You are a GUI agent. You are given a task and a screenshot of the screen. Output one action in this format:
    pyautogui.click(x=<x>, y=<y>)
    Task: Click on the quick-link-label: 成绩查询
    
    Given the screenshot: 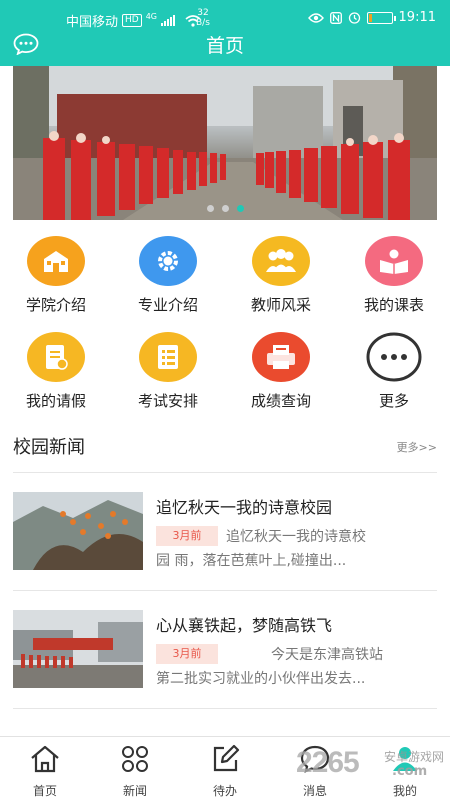 What is the action you would take?
    pyautogui.click(x=280, y=401)
    